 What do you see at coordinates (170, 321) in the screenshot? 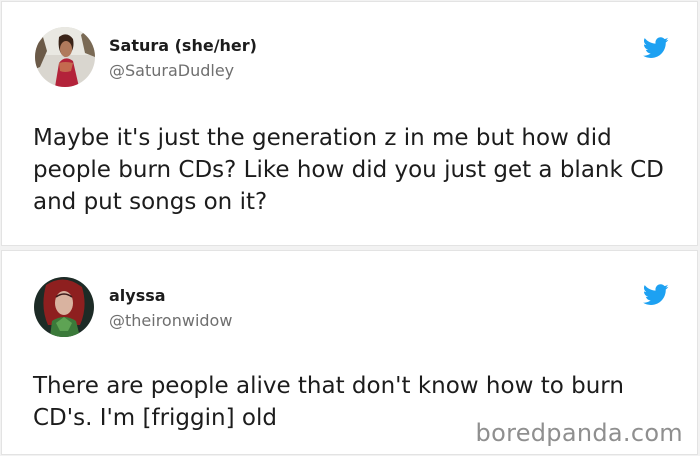
I see `user-handle: @theironwidow` at bounding box center [170, 321].